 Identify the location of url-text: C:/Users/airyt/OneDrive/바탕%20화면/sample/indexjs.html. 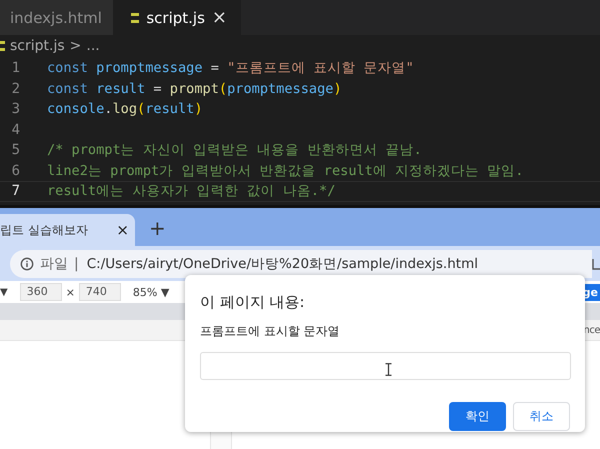
(282, 263).